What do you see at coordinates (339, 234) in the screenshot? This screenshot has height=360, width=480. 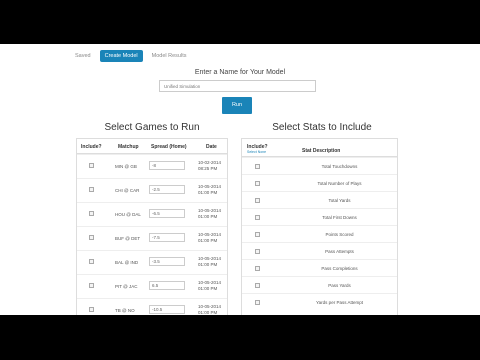 I see `stat-label: Points Scored` at bounding box center [339, 234].